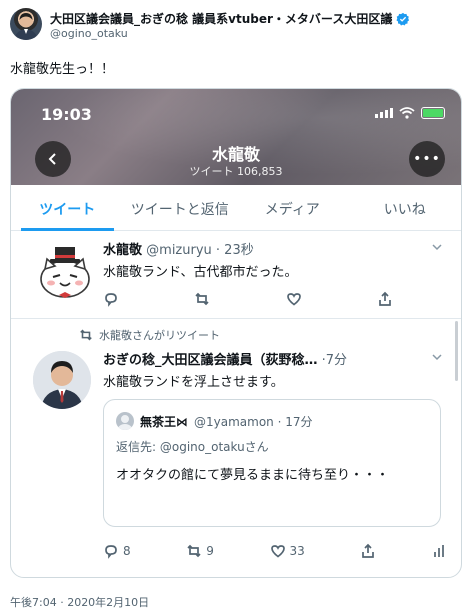 The height and width of the screenshot is (616, 473). Describe the element at coordinates (235, 154) in the screenshot. I see `profile-name: 水龍敬` at that location.